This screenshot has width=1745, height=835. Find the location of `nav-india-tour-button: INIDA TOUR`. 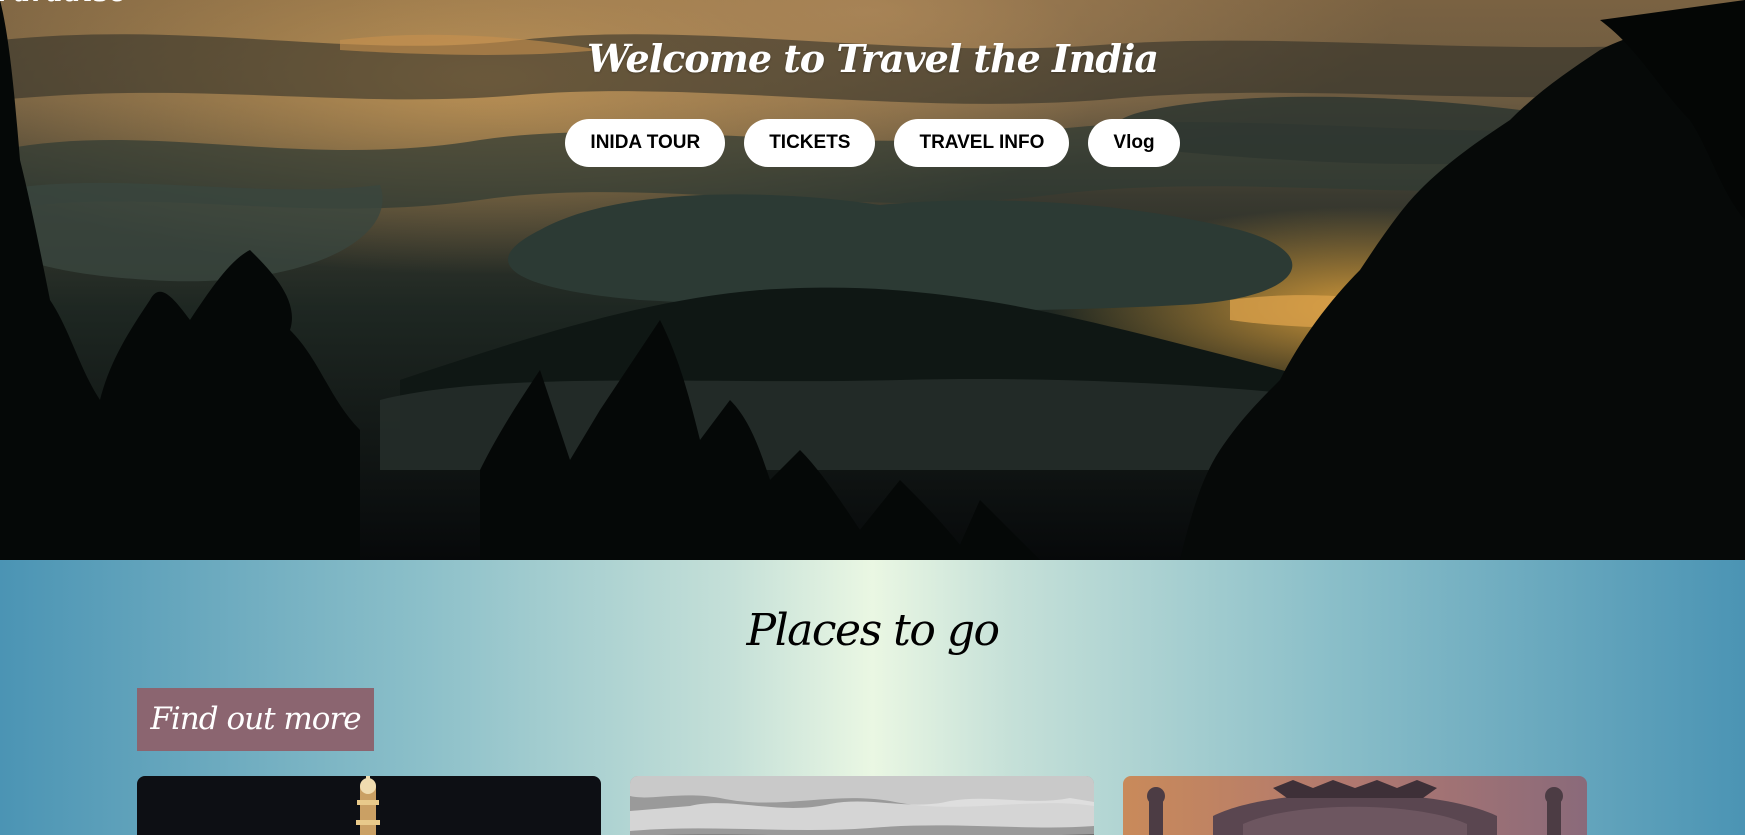

nav-india-tour-button: INIDA TOUR is located at coordinates (645, 143).